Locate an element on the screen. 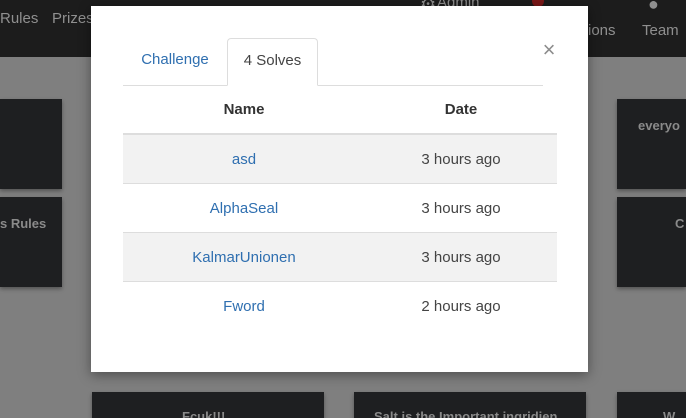  team-link: asd is located at coordinates (244, 159).